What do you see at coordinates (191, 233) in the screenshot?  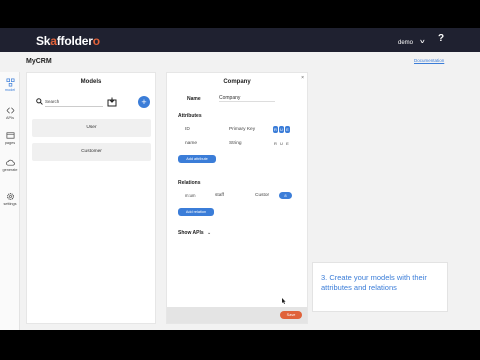 I see `show-apis-label: Show APIs` at bounding box center [191, 233].